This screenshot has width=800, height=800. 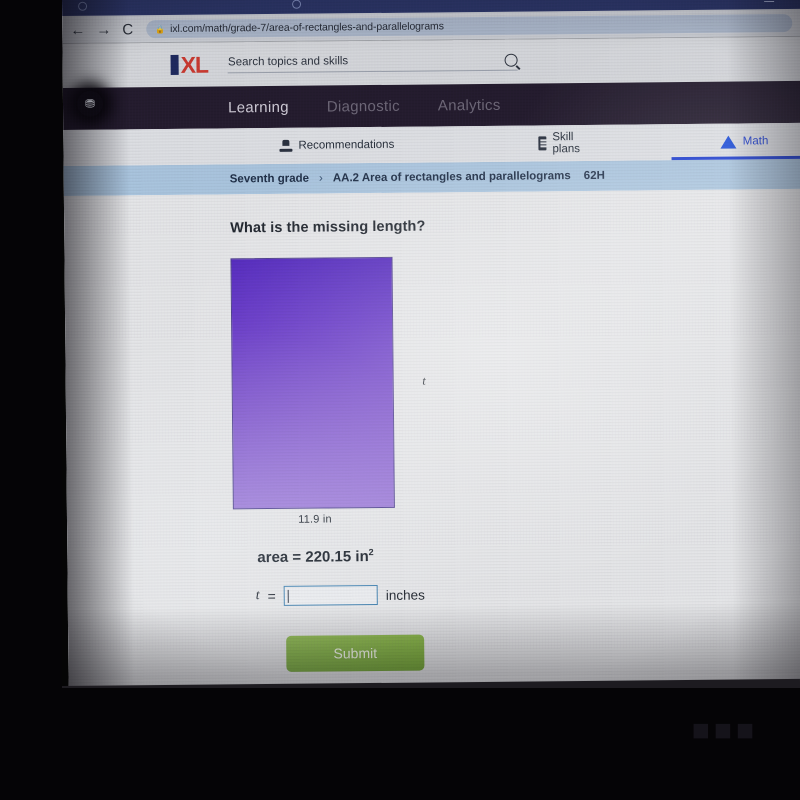 What do you see at coordinates (424, 380) in the screenshot?
I see `figure-height-label: t` at bounding box center [424, 380].